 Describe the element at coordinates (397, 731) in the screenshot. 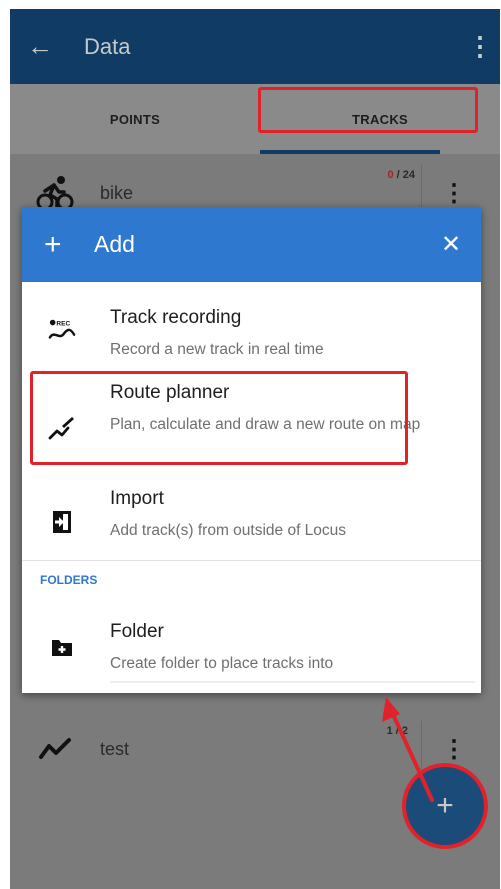

I see `track-count: 1 / 2` at that location.